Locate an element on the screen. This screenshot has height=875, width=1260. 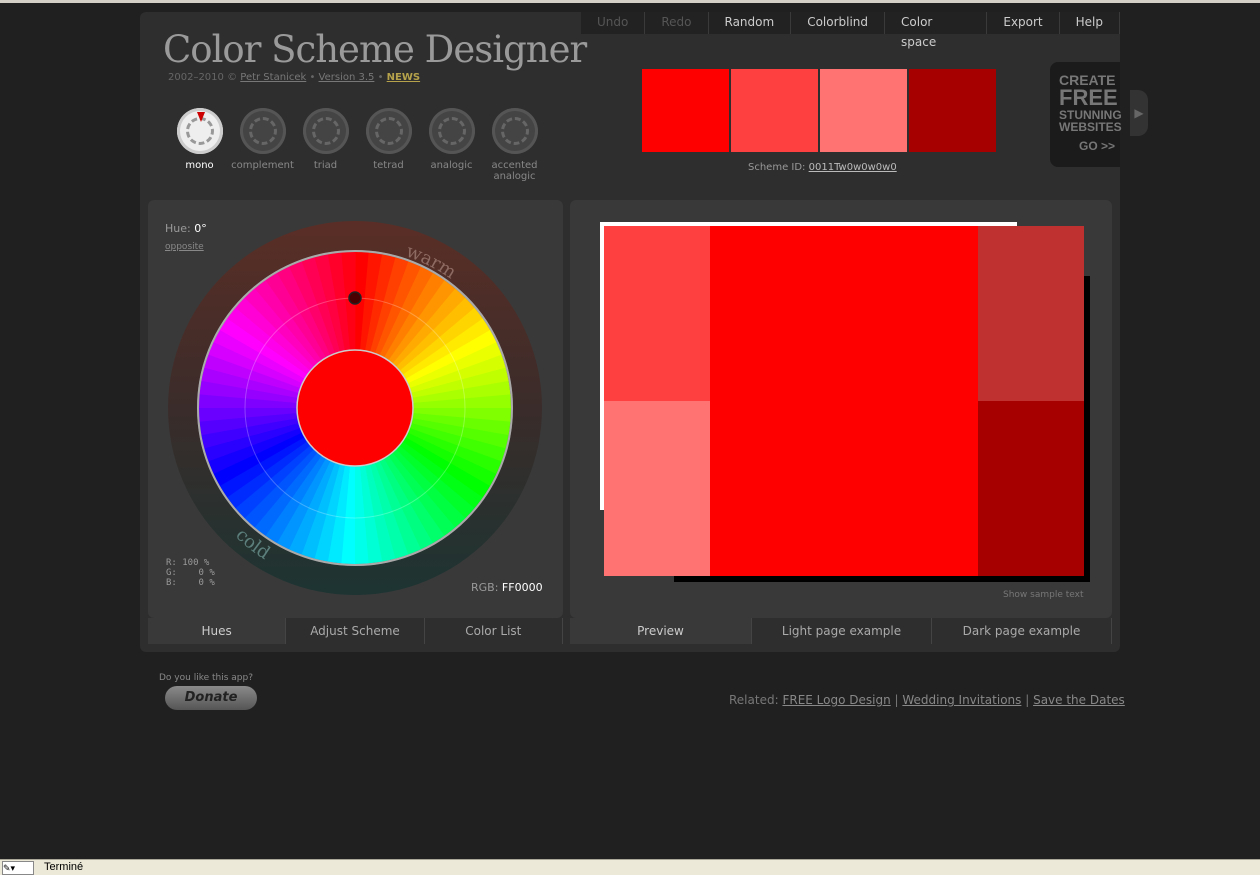
menu-redo: Redo is located at coordinates (677, 23).